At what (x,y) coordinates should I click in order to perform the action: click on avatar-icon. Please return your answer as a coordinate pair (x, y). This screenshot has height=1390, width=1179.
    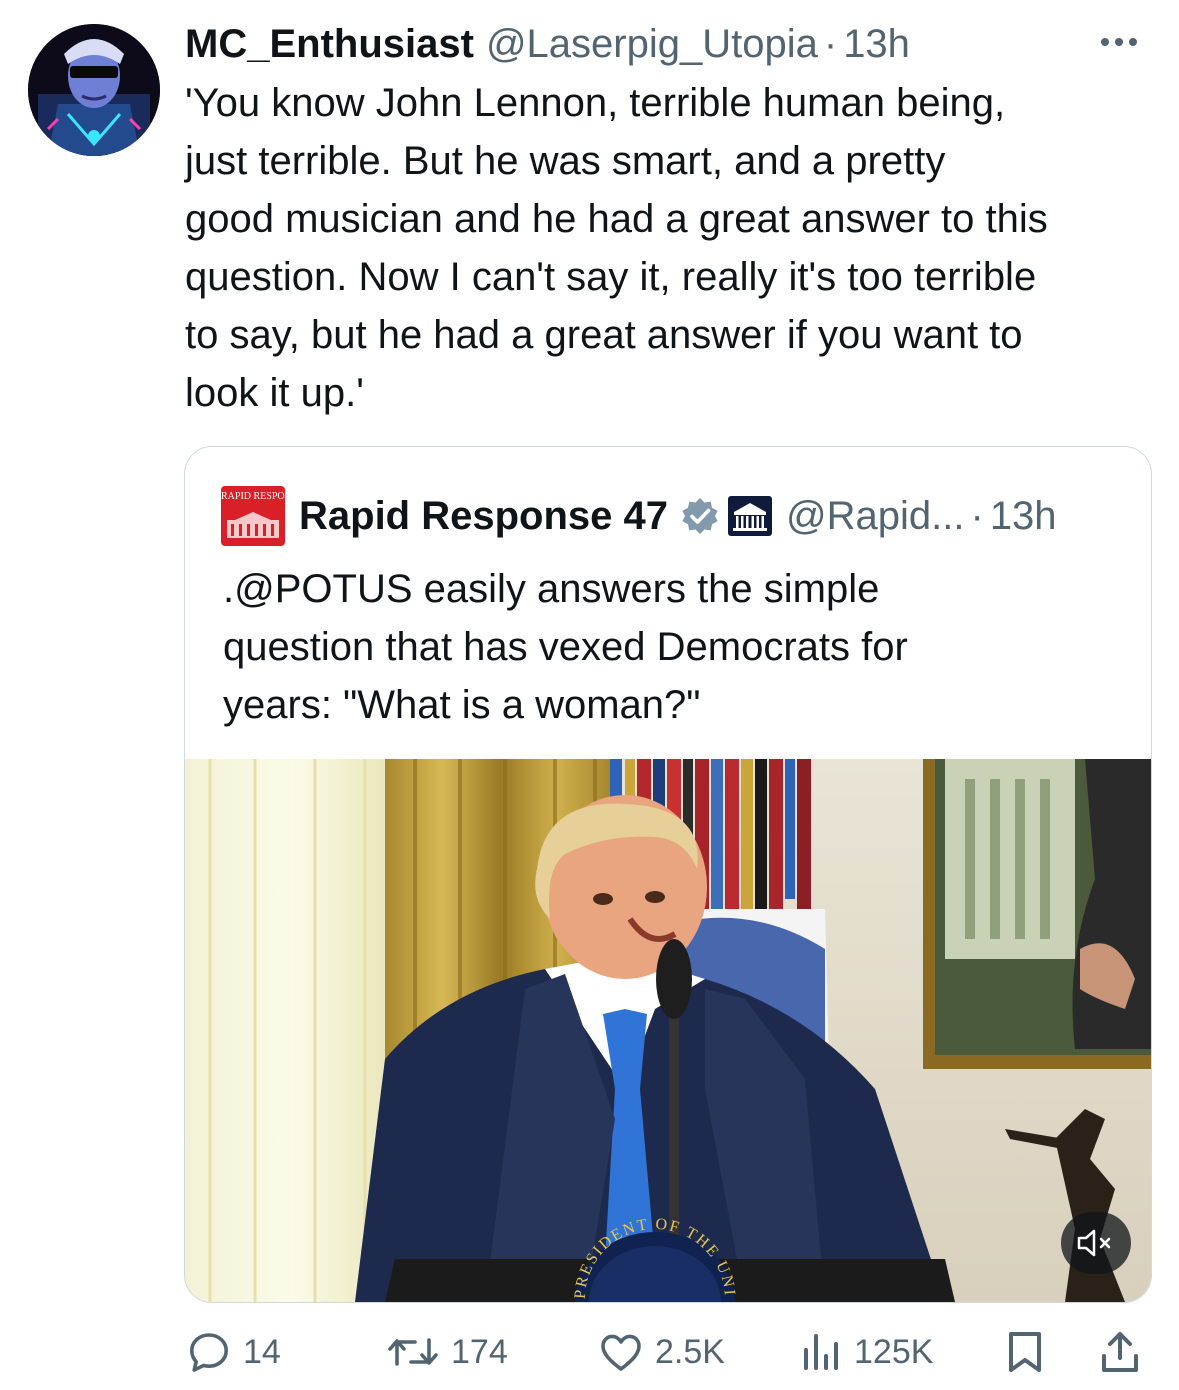
    Looking at the image, I should click on (94, 90).